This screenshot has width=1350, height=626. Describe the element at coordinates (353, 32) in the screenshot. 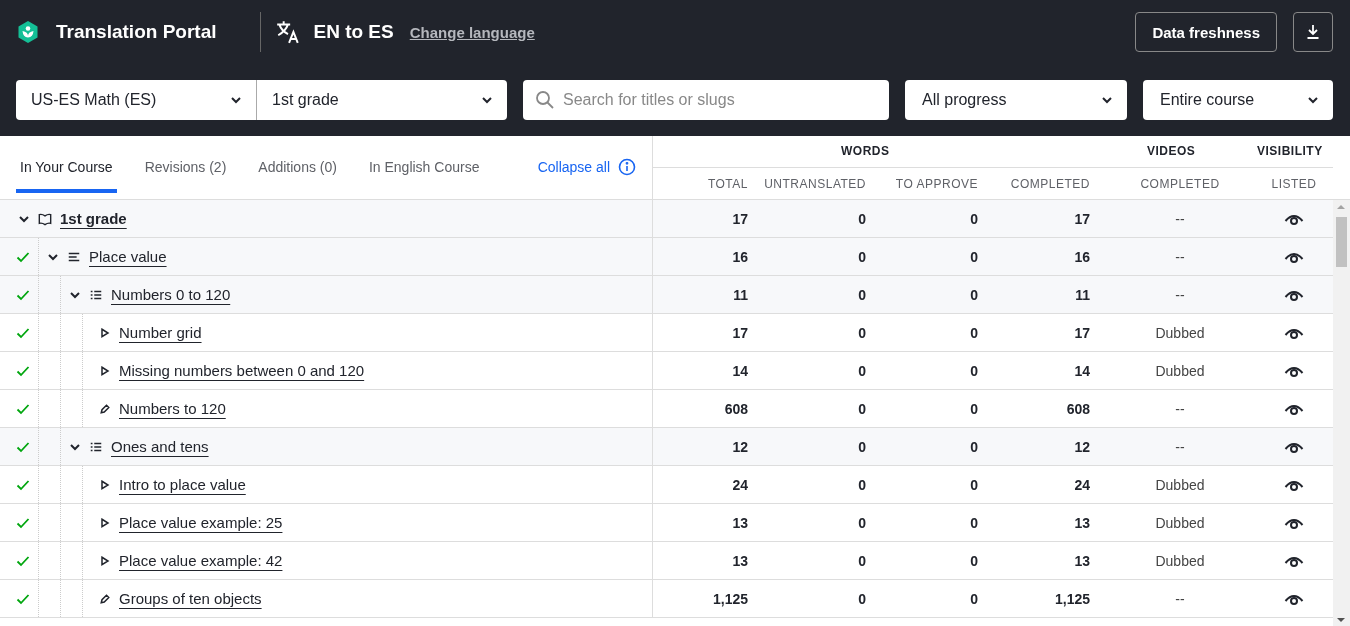

I see `language-pair: EN to ES` at that location.